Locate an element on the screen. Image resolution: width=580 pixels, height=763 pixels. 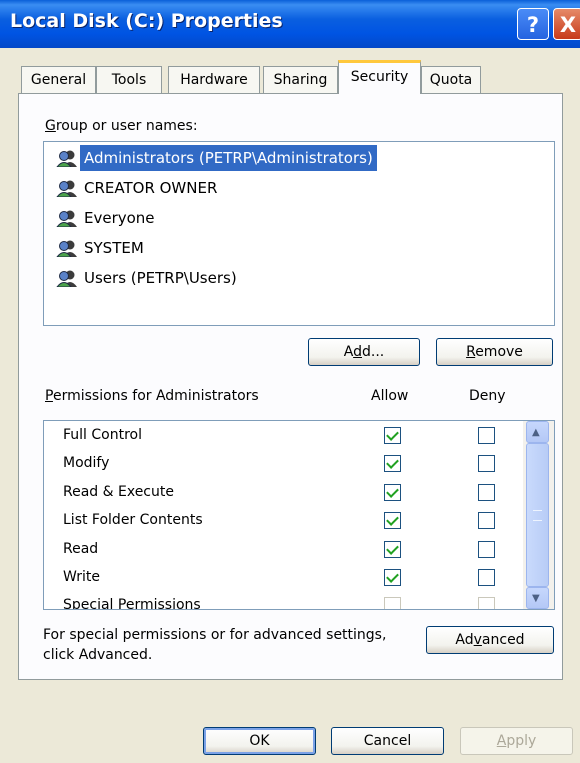
title-bar: Local Disk (C:) Properties ? X is located at coordinates (290, 24).